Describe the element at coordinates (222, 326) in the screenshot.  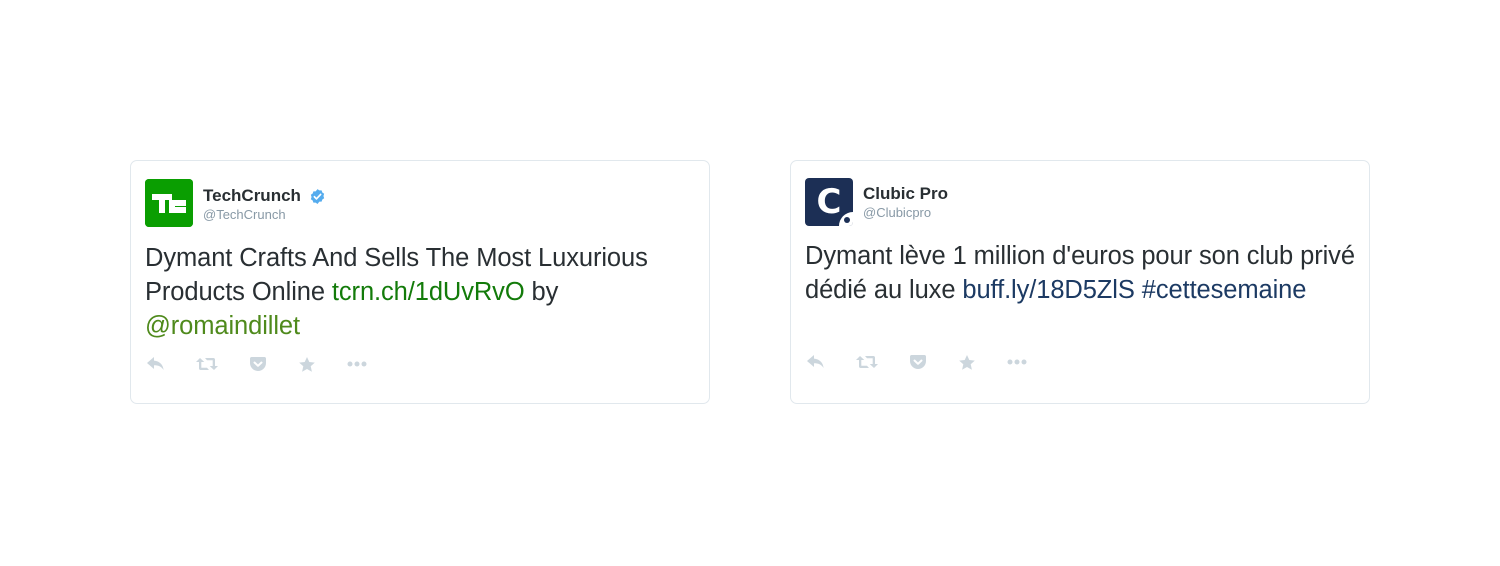
I see `tweet-mention: @romaindillet` at that location.